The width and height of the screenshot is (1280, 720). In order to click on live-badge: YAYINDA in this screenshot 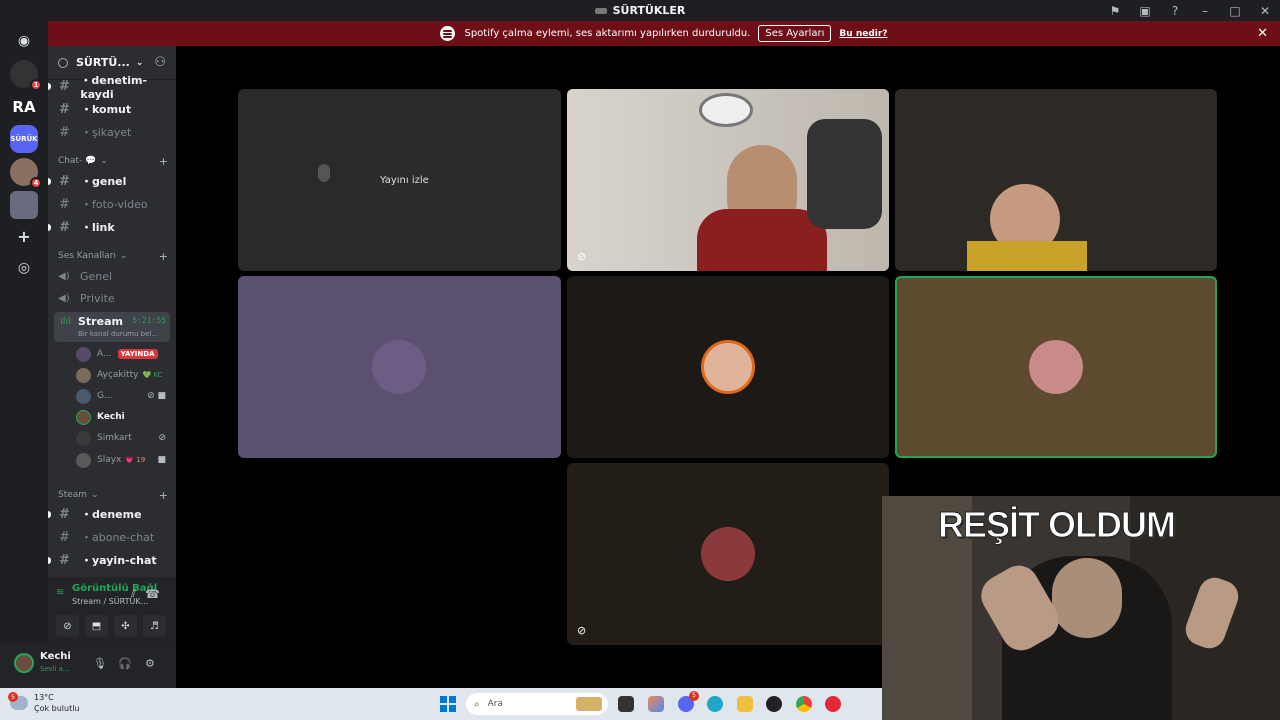, I will do `click(137, 354)`.